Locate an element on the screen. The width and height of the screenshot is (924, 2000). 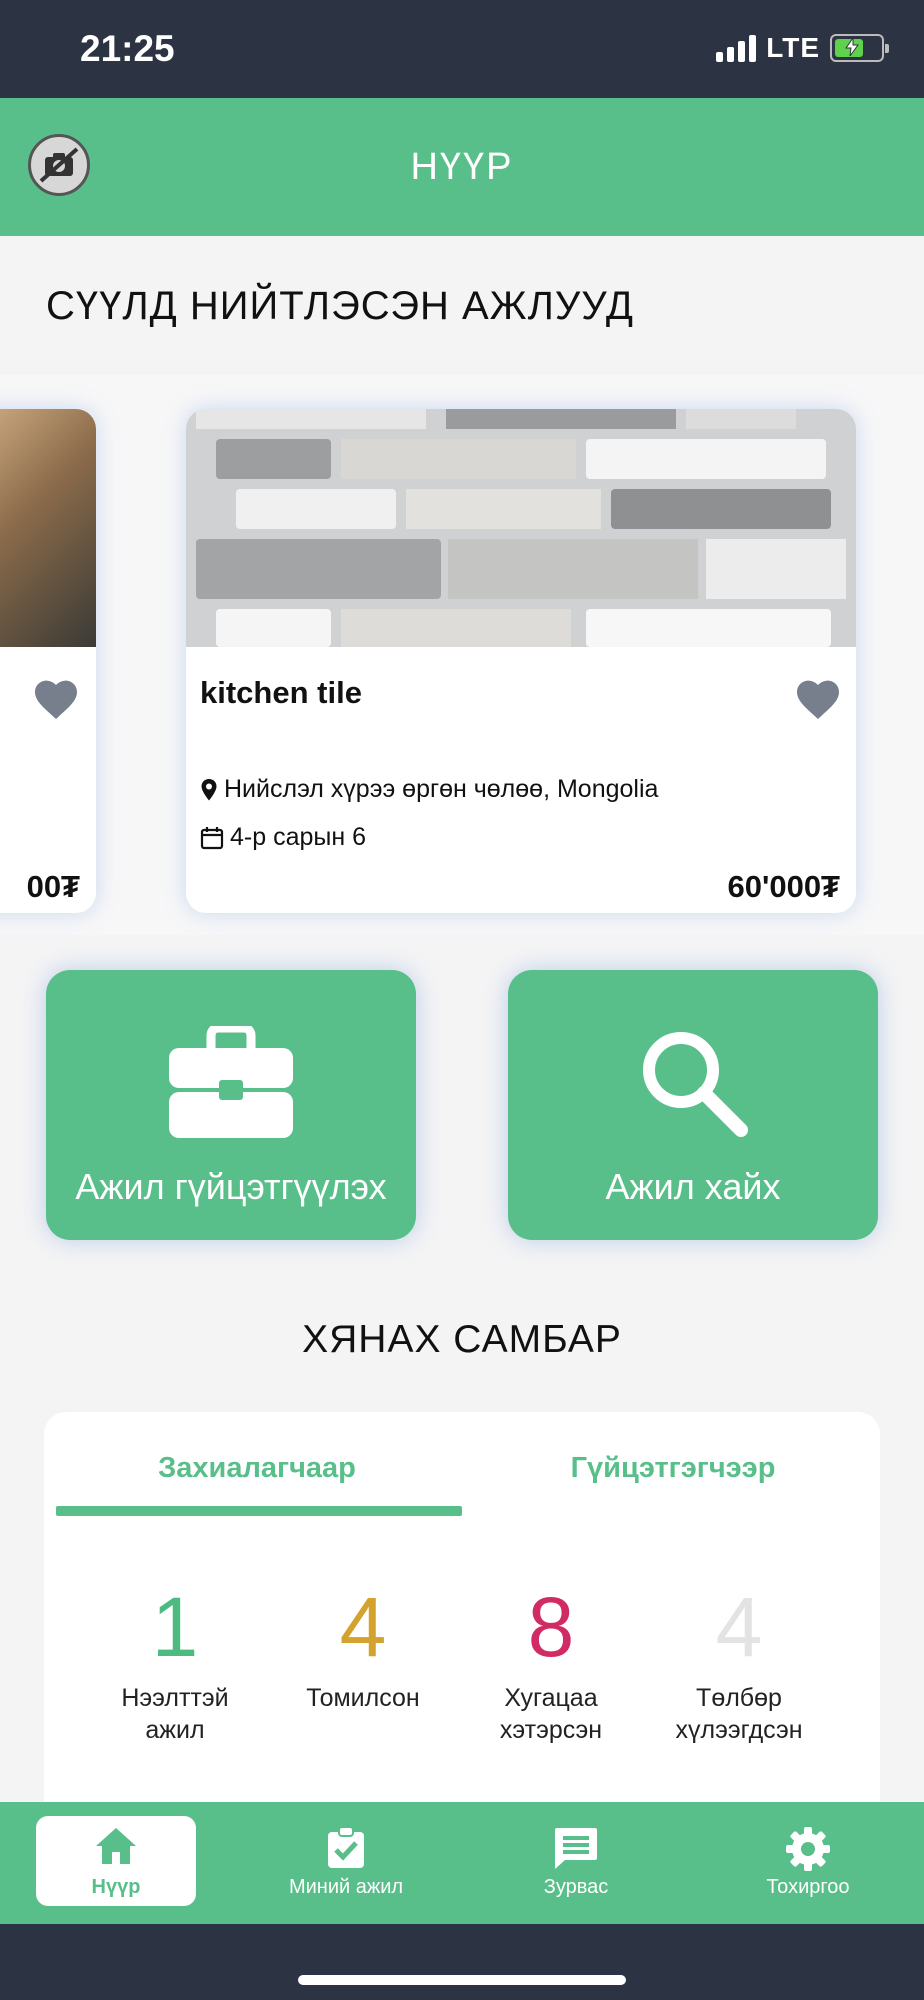
tab-contractor: Гүйцэтгэгчээр is located at coordinates (673, 1468).